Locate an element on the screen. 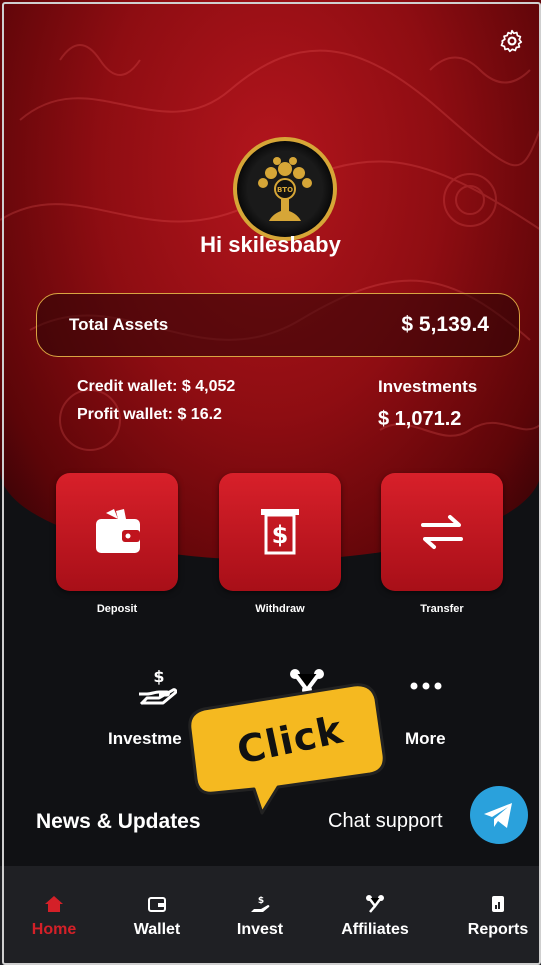 Image resolution: width=541 pixels, height=965 pixels. total-assets-value: $ 5,139.4 is located at coordinates (445, 324).